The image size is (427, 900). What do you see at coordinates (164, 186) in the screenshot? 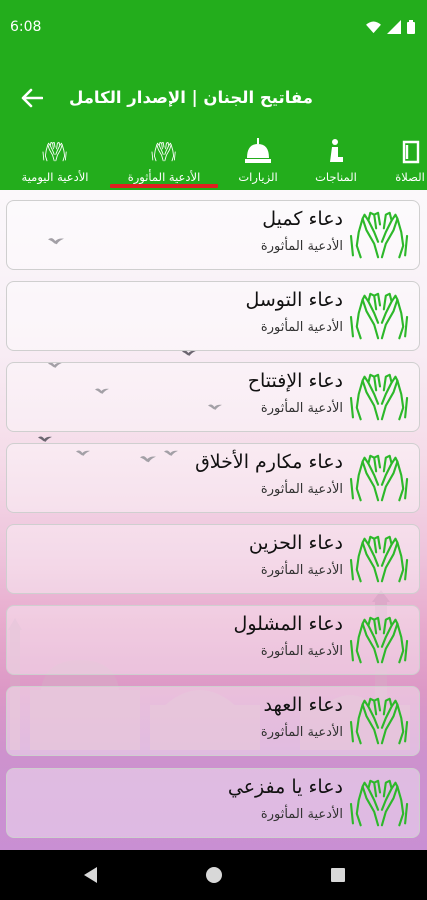
I see `selected-tab-indicator` at bounding box center [164, 186].